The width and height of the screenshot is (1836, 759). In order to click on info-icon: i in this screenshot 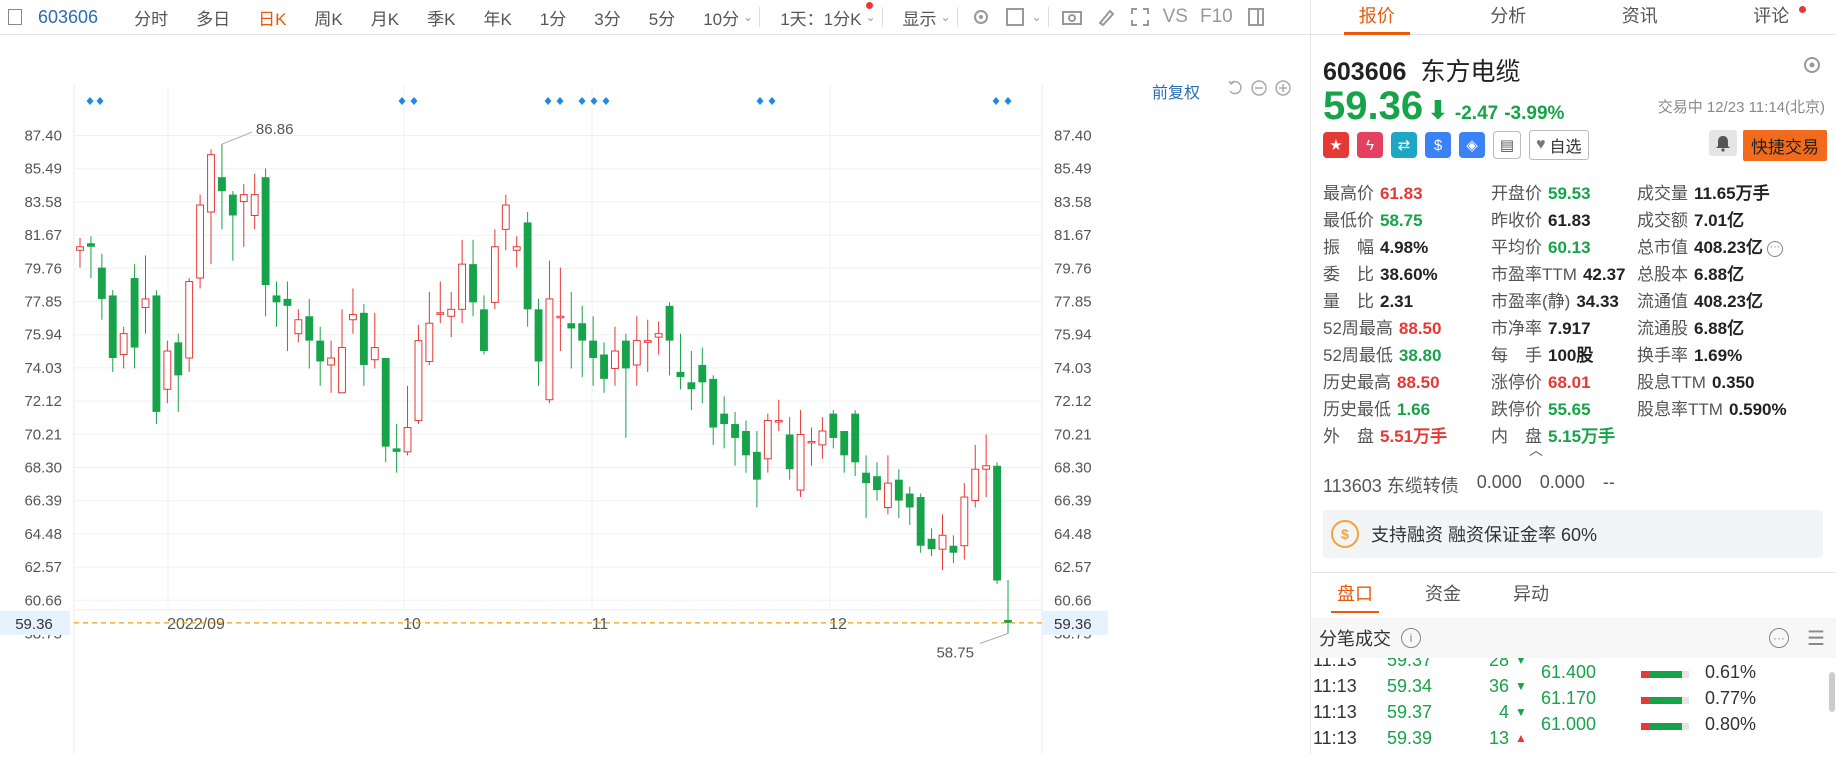, I will do `click(1411, 638)`.